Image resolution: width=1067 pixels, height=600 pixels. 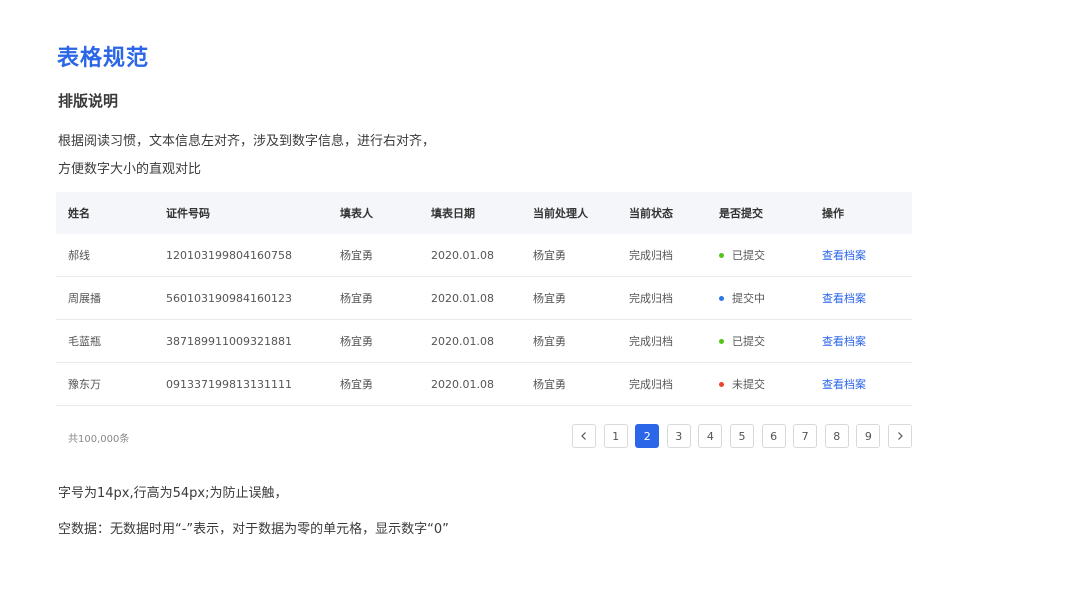 What do you see at coordinates (188, 213) in the screenshot?
I see `header-id-number: 证件号码` at bounding box center [188, 213].